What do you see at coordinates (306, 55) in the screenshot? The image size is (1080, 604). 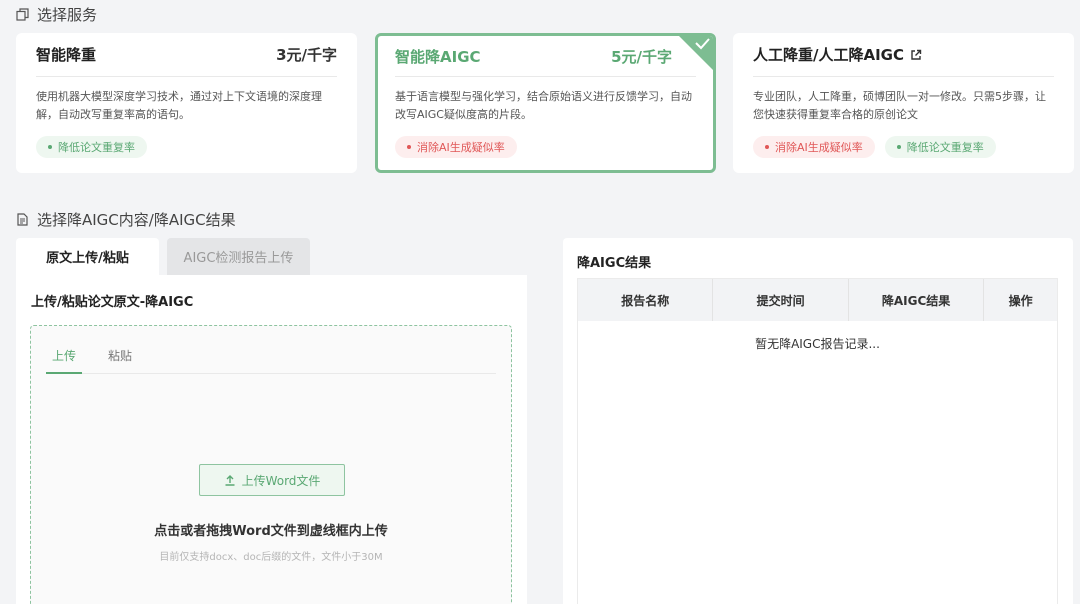 I see `card-price: 3元/千字` at bounding box center [306, 55].